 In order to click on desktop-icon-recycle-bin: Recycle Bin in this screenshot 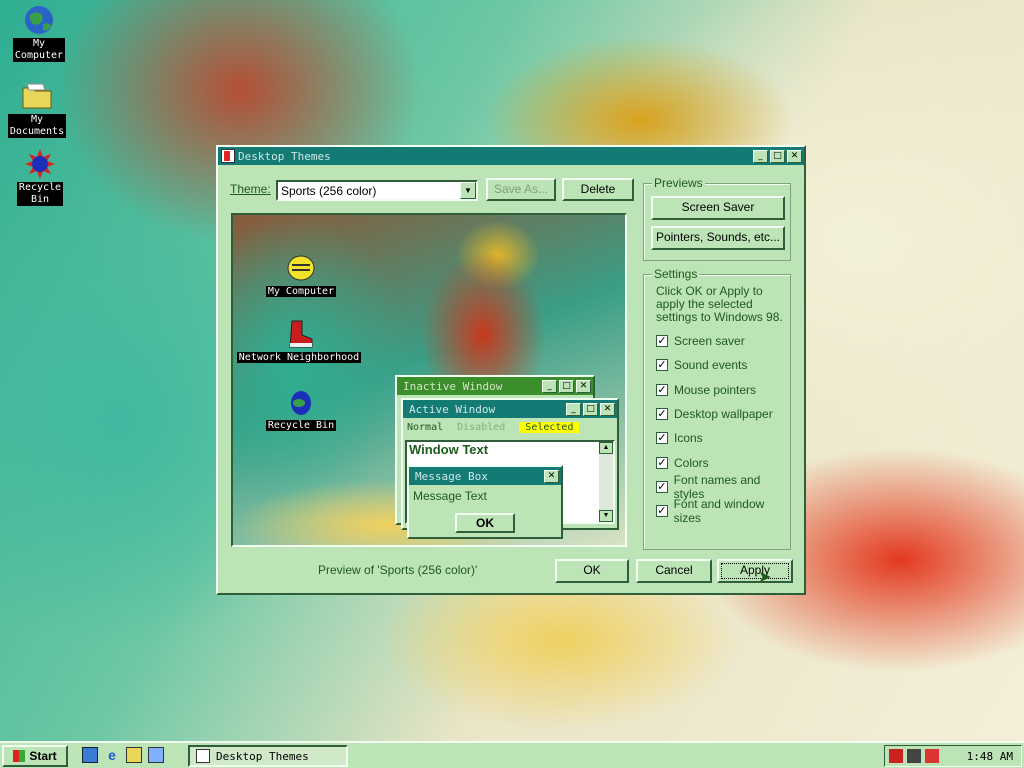, I will do `click(40, 177)`.